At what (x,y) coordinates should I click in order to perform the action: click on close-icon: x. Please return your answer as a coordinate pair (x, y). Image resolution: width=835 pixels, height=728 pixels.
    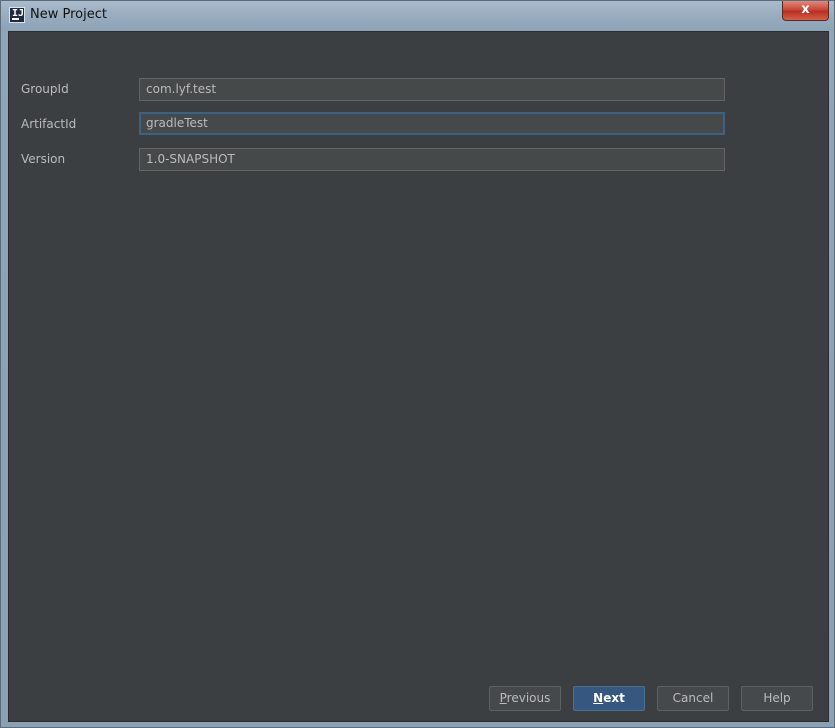
    Looking at the image, I should click on (805, 9).